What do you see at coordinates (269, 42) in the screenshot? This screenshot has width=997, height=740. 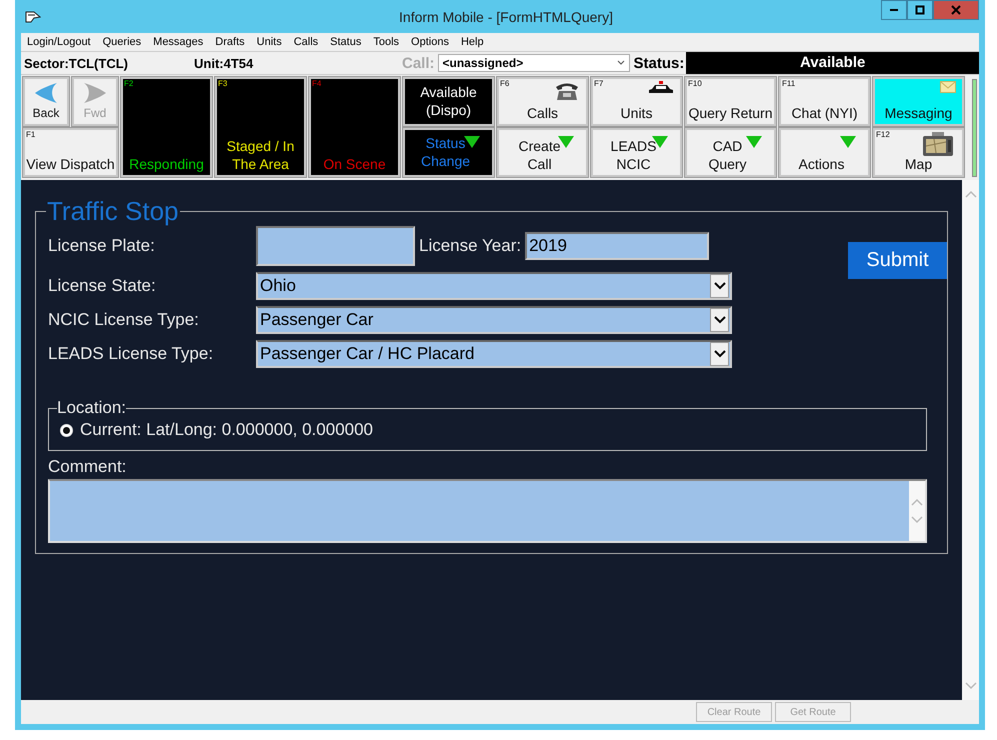 I see `menu-item: Units` at bounding box center [269, 42].